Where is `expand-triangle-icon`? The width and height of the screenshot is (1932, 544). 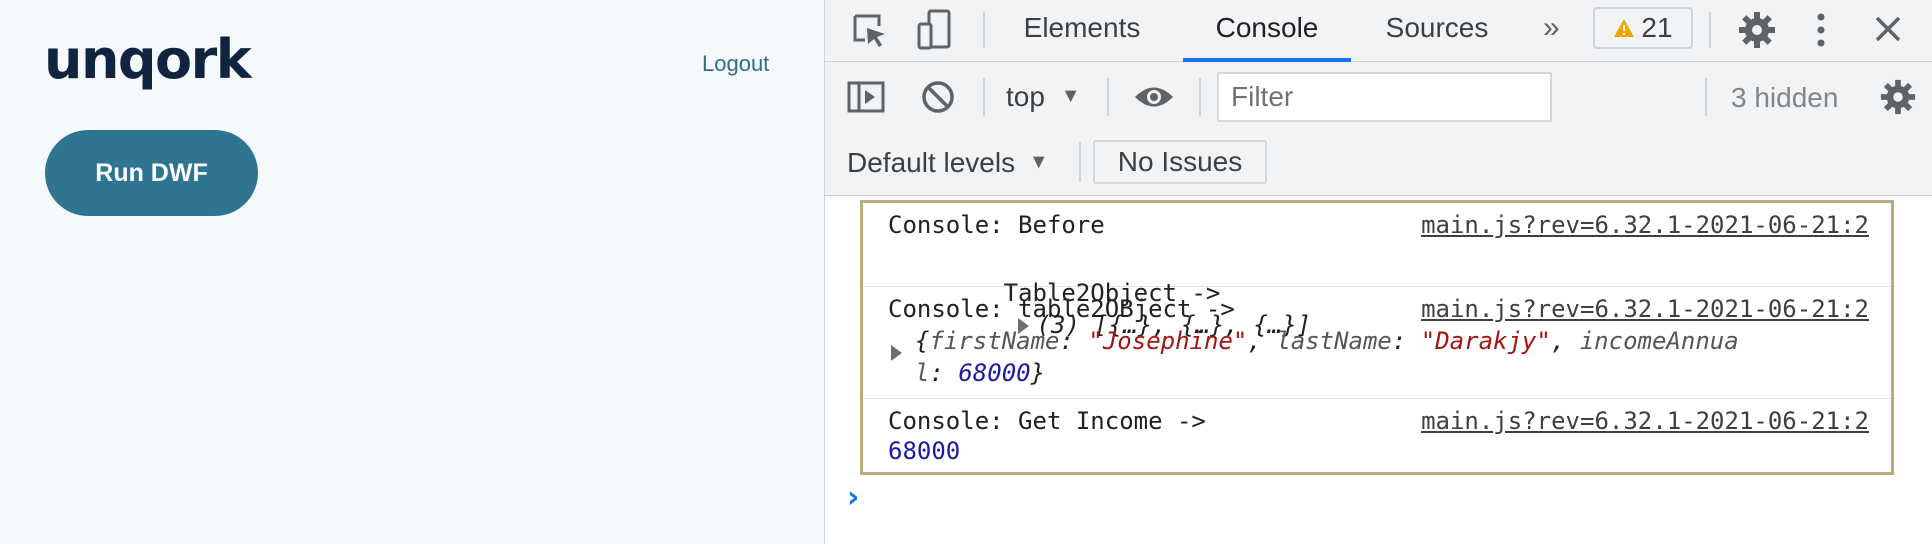 expand-triangle-icon is located at coordinates (896, 353).